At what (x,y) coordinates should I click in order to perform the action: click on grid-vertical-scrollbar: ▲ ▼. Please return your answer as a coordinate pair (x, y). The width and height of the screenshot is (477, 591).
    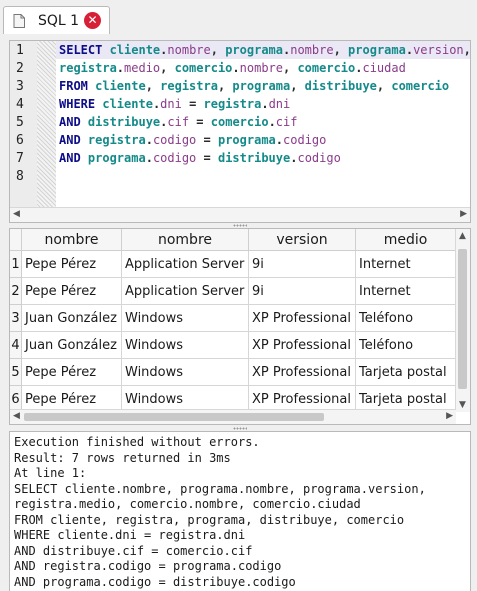
    Looking at the image, I should click on (462, 320).